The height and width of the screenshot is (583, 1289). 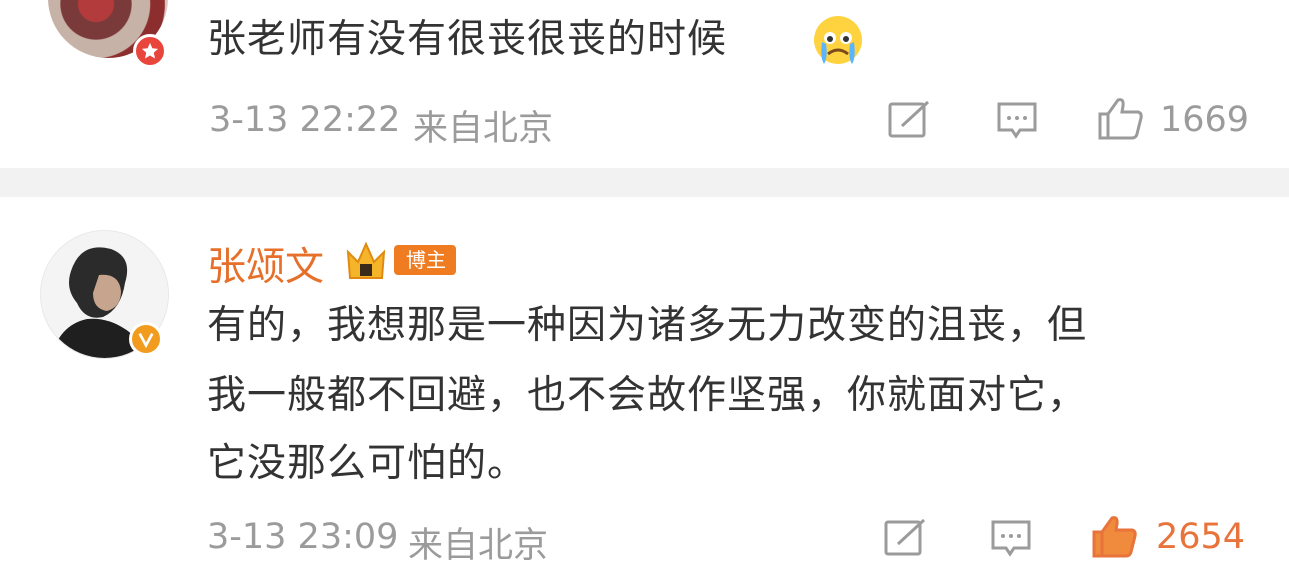 I want to click on verified-badge-icon, so click(x=150, y=51).